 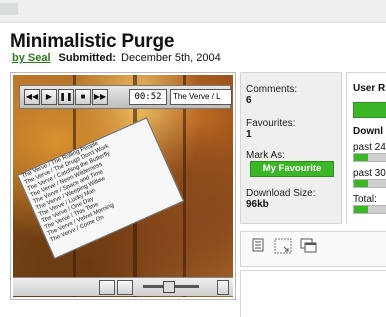 I want to click on list-icon, so click(x=125, y=287).